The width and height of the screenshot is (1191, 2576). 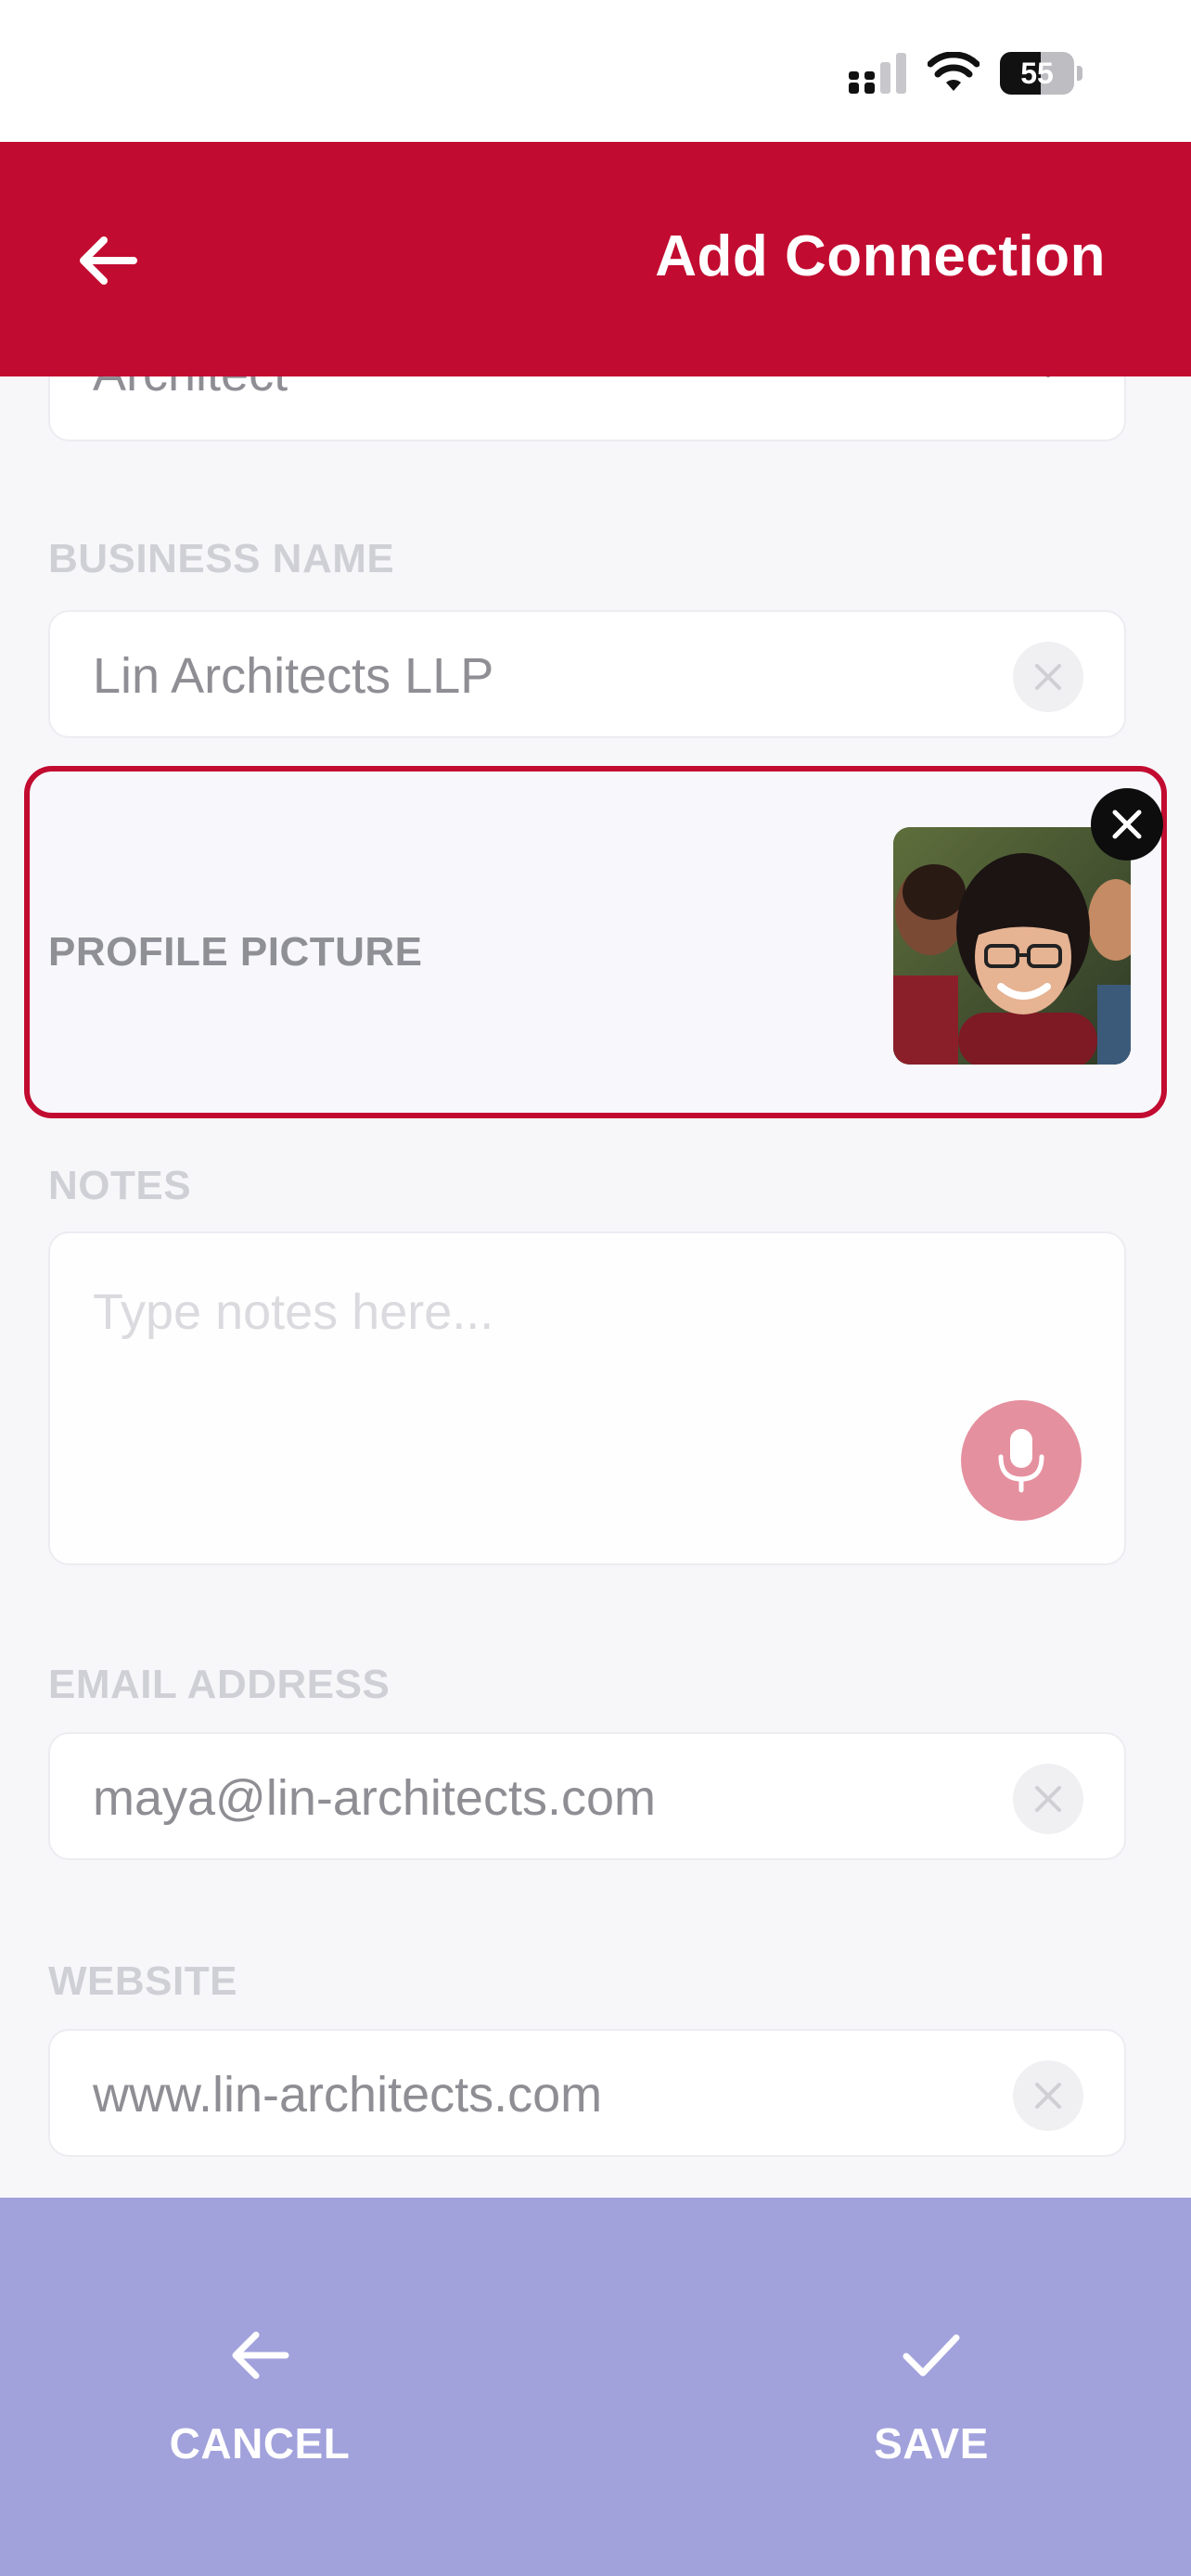 What do you see at coordinates (348, 2095) in the screenshot?
I see `website-value: www.lin-architects.com` at bounding box center [348, 2095].